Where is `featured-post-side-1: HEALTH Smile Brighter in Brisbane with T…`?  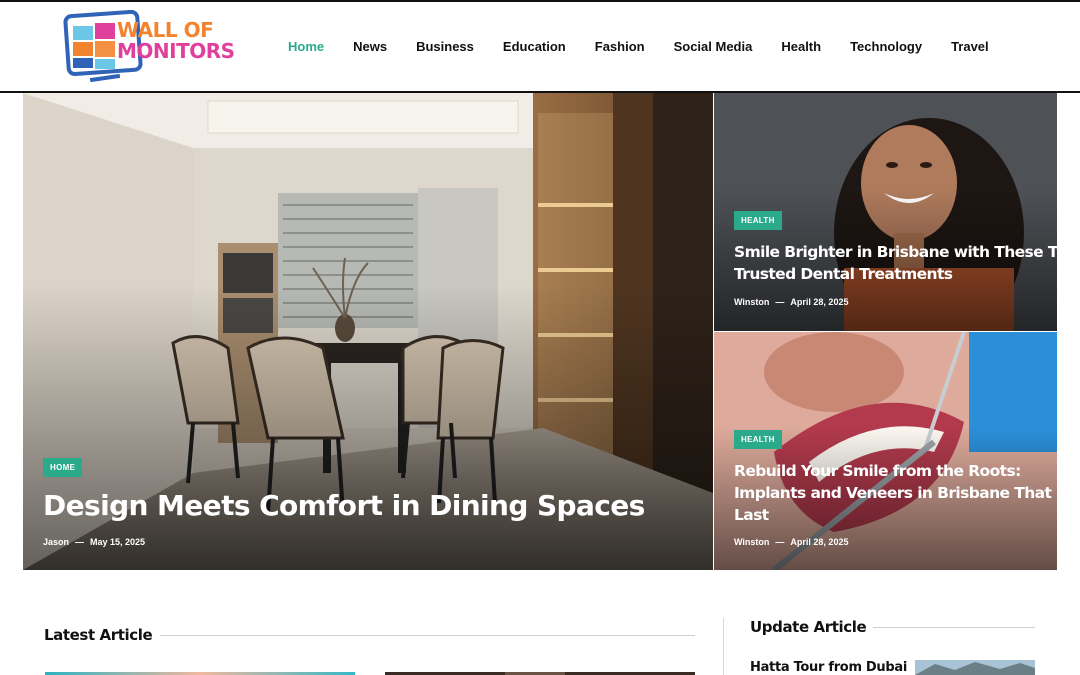
featured-post-side-1: HEALTH Smile Brighter in Brisbane with T… is located at coordinates (885, 212).